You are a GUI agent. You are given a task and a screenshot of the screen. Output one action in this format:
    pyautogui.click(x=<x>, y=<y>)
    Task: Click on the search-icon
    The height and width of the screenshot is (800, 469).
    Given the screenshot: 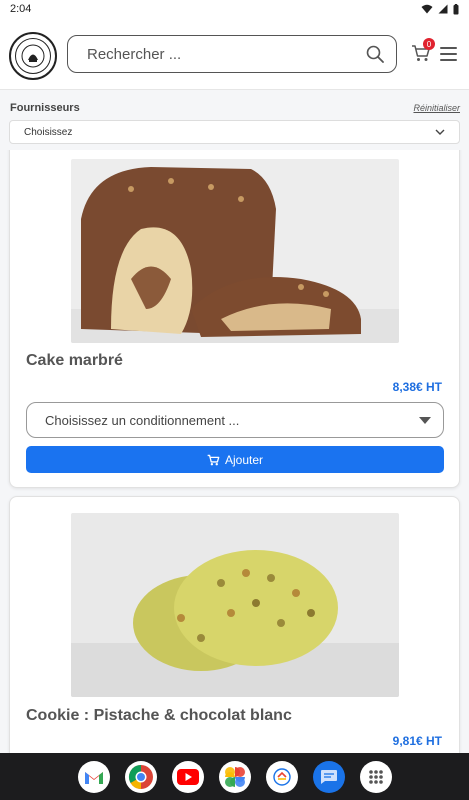 What is the action you would take?
    pyautogui.click(x=375, y=54)
    